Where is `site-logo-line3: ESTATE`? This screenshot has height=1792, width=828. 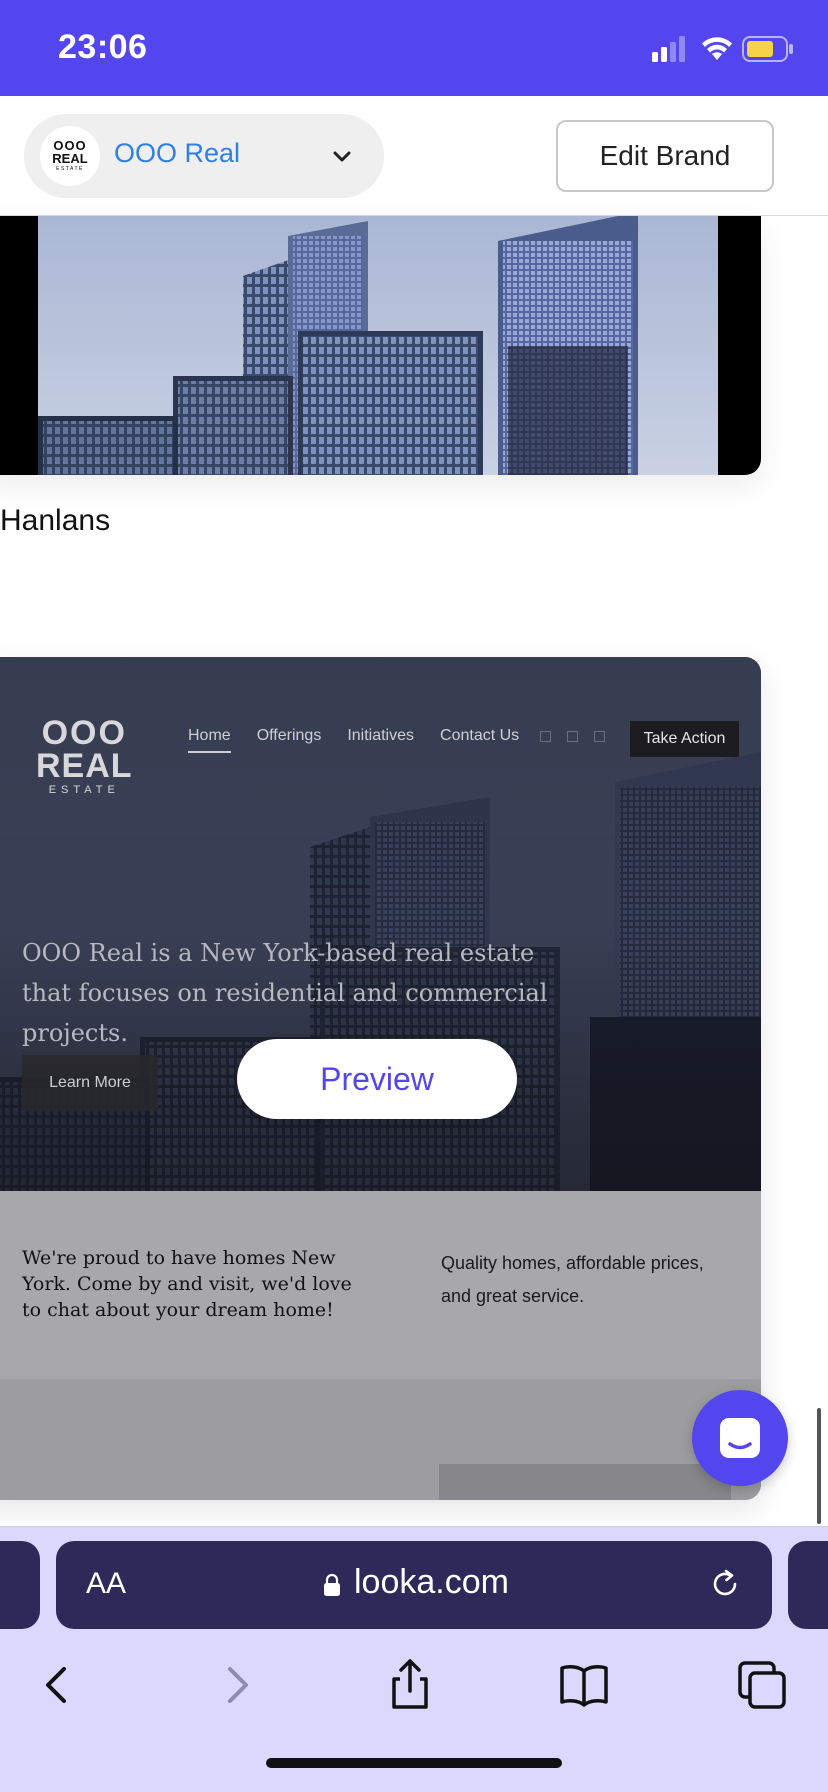 site-logo-line3: ESTATE is located at coordinates (84, 790).